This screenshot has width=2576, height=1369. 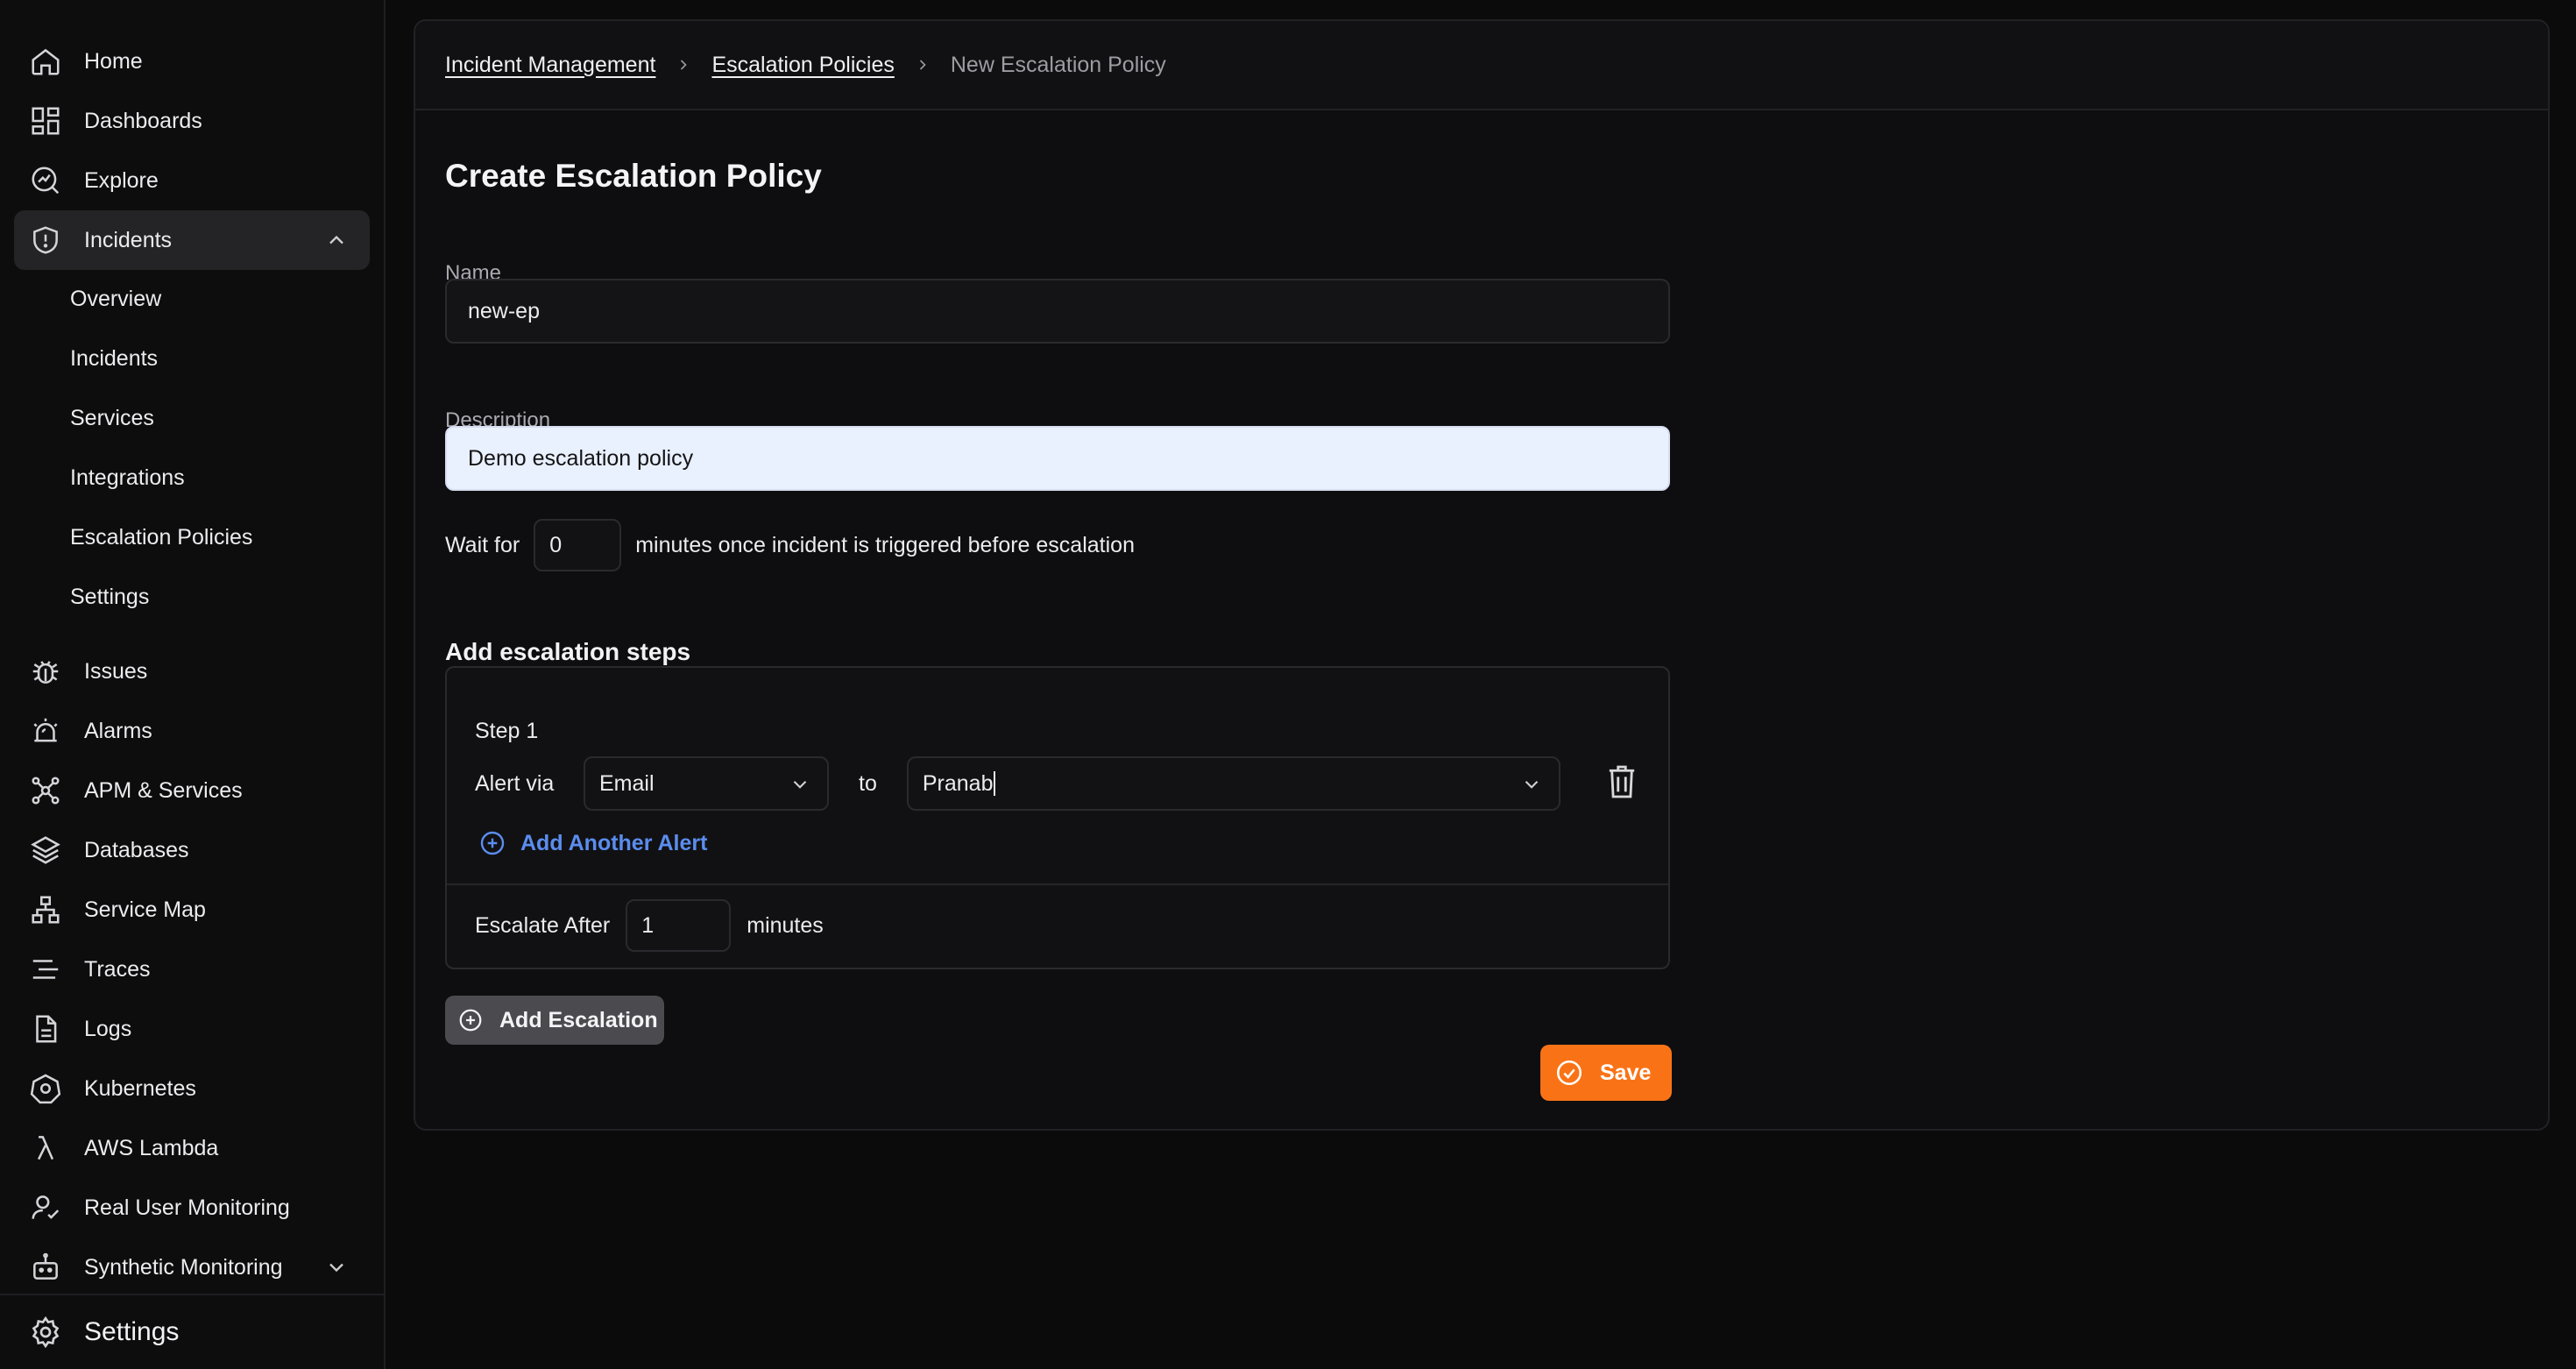 I want to click on wait-minutes-input, so click(x=578, y=545).